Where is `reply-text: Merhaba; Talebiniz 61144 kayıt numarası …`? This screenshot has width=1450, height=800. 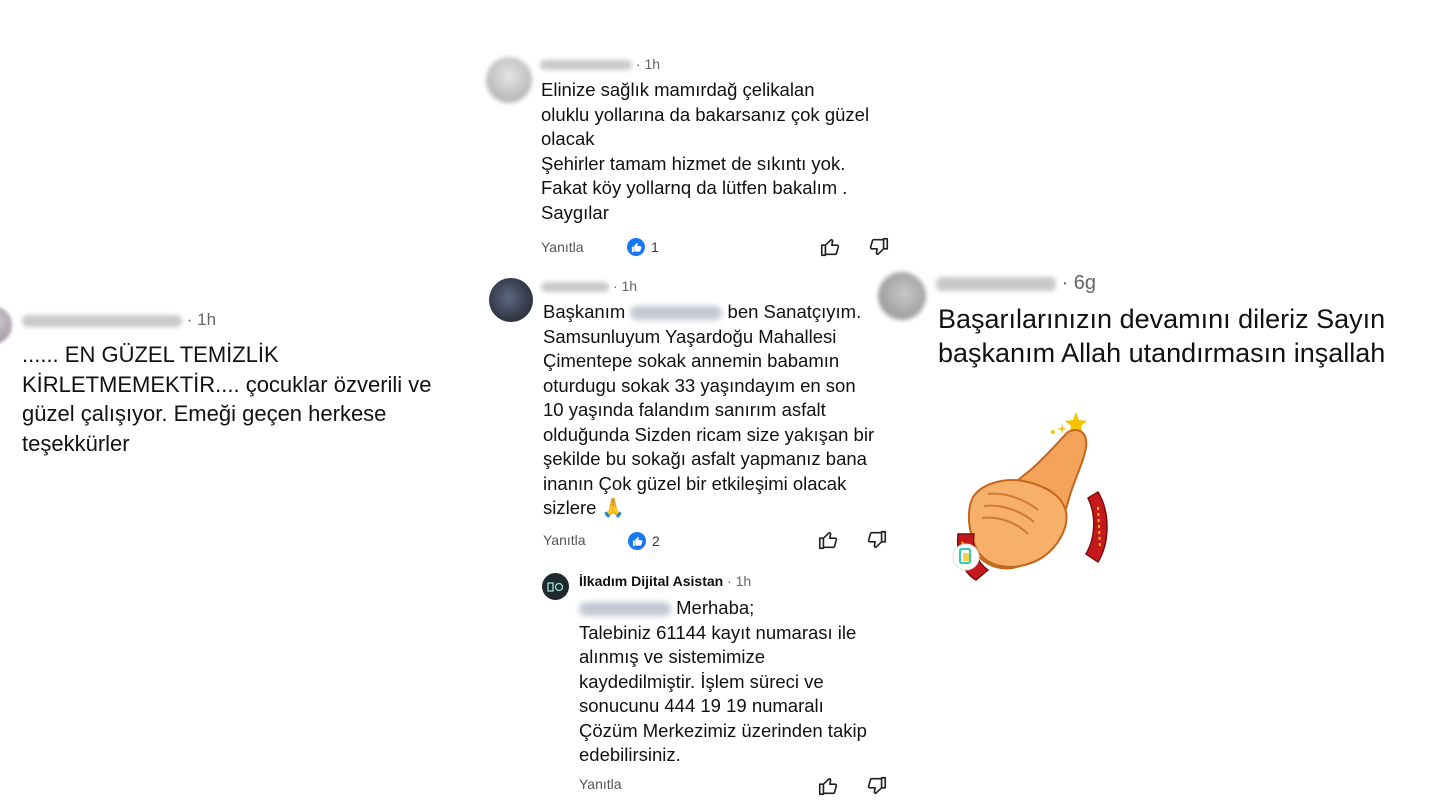 reply-text: Merhaba; Talebiniz 61144 kayıt numarası … is located at coordinates (739, 682).